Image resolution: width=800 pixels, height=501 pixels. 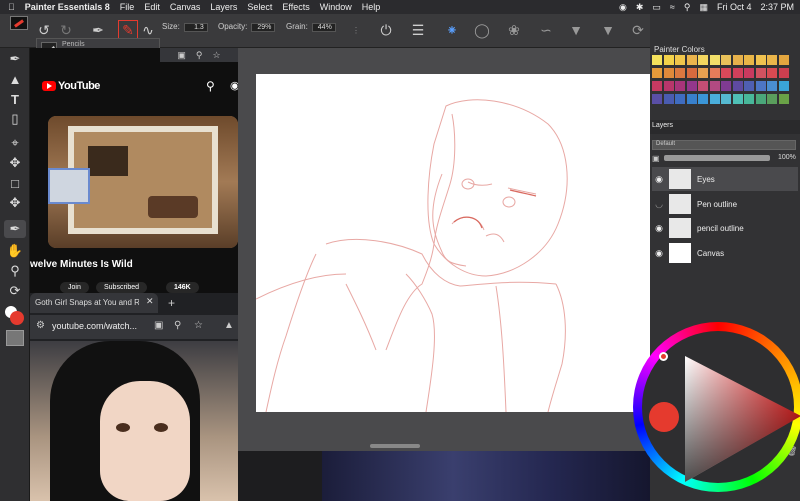 I want to click on menu-date: Fri Oct 4, so click(x=734, y=7).